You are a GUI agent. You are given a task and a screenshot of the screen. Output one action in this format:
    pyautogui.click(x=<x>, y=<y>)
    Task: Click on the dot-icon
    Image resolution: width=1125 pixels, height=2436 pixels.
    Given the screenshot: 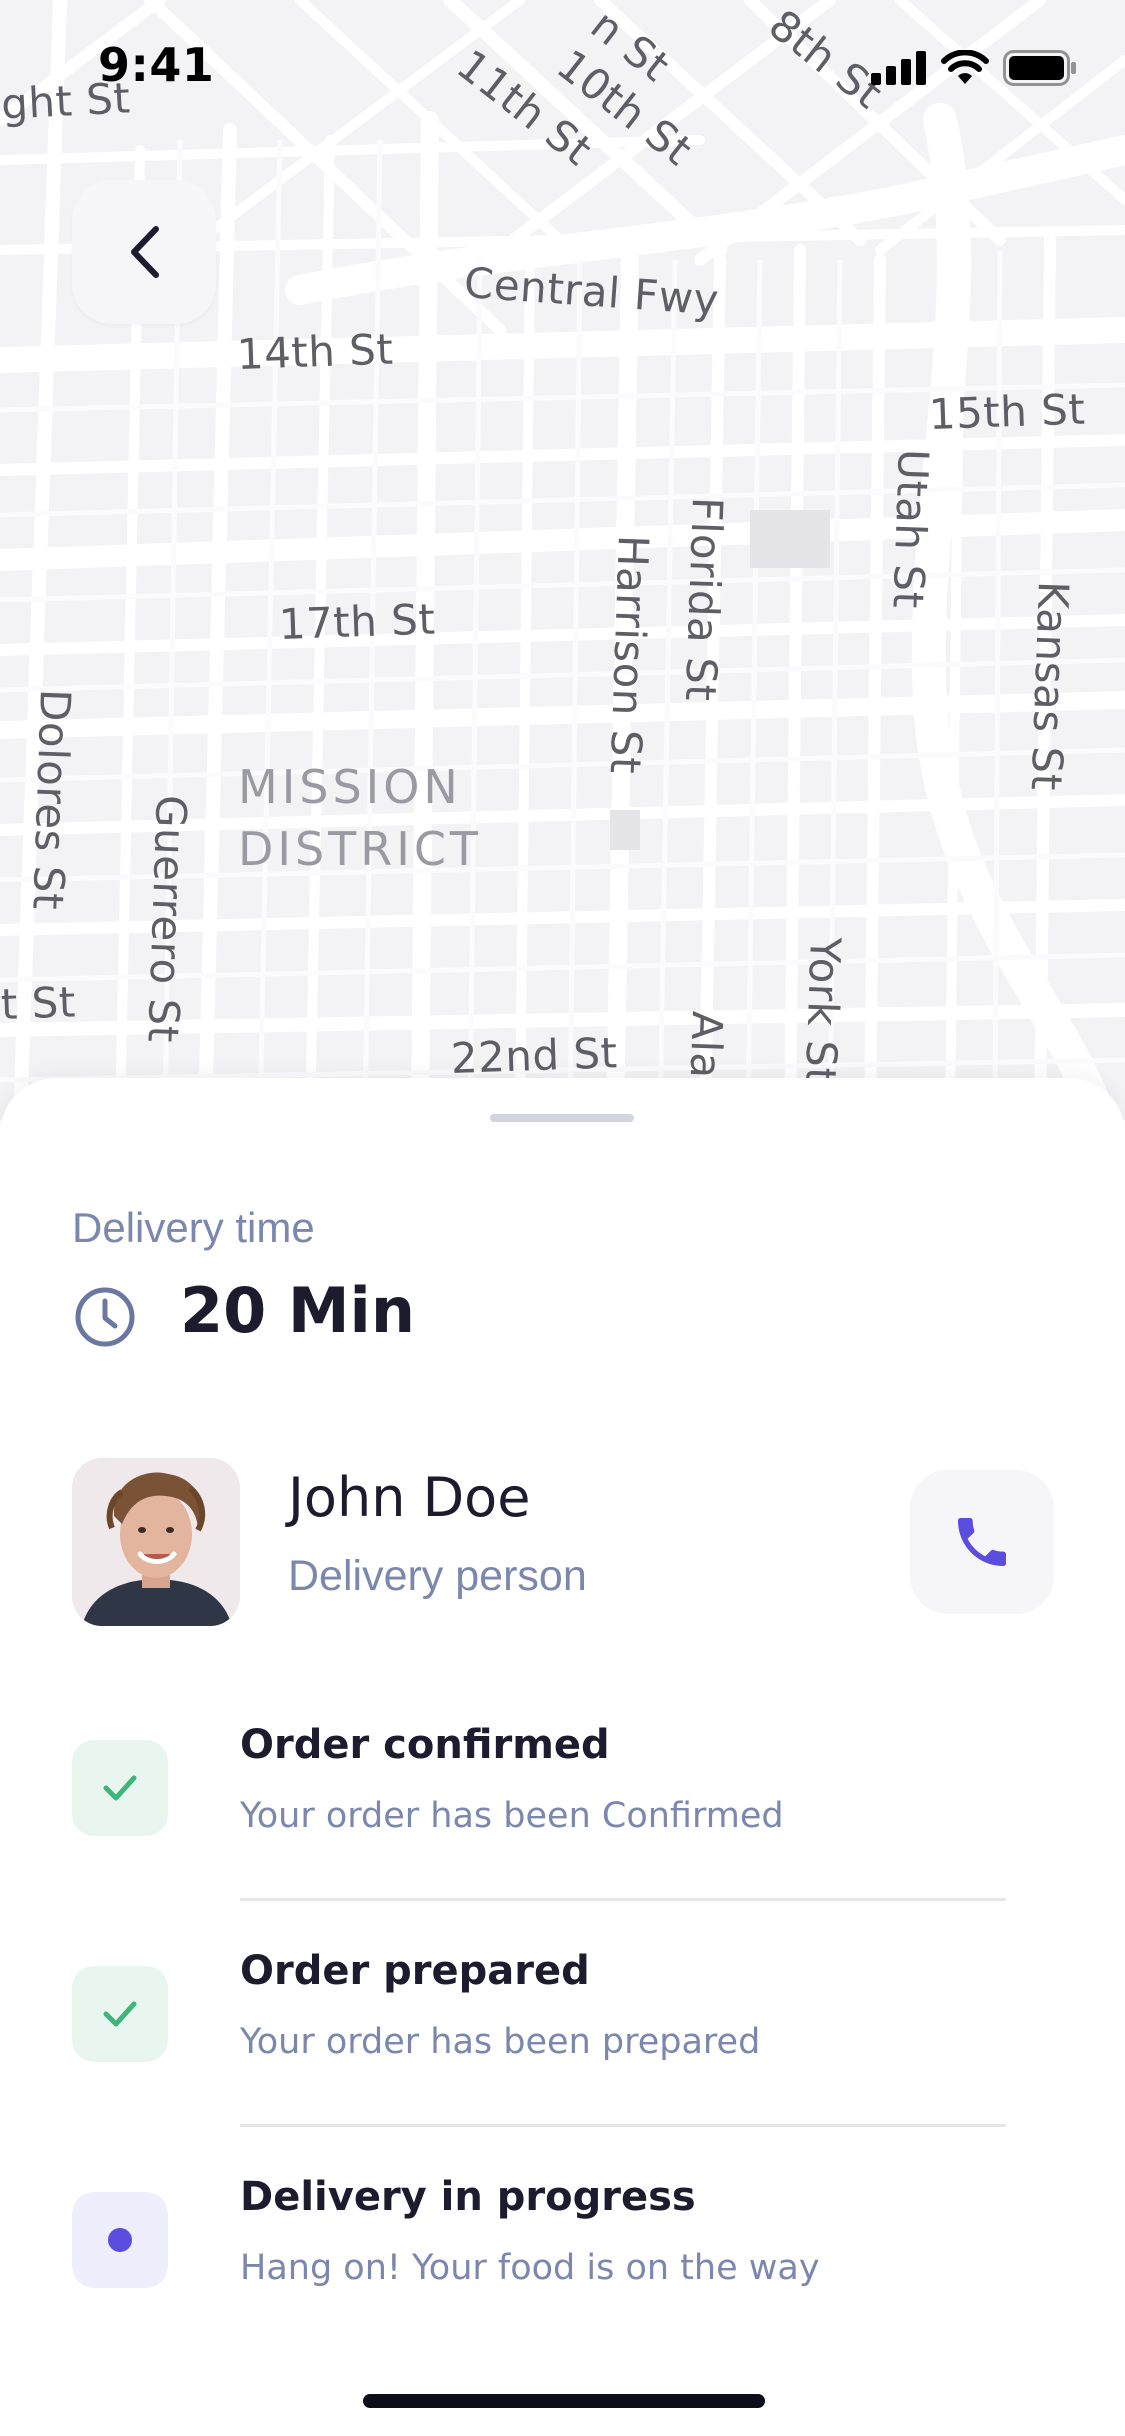 What is the action you would take?
    pyautogui.click(x=120, y=2240)
    